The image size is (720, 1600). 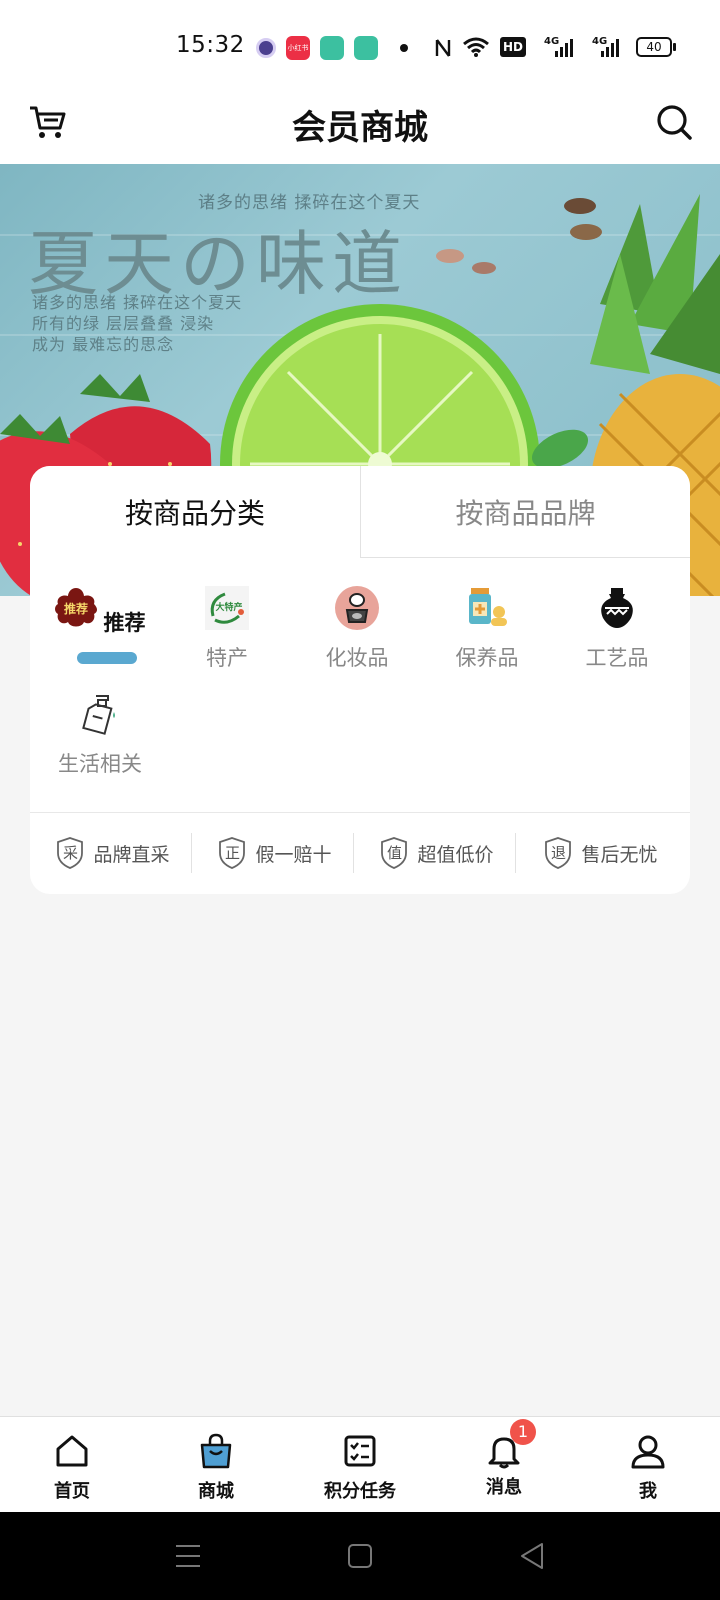 What do you see at coordinates (298, 48) in the screenshot?
I see `xiaohongshu-app-icon: 小红书` at bounding box center [298, 48].